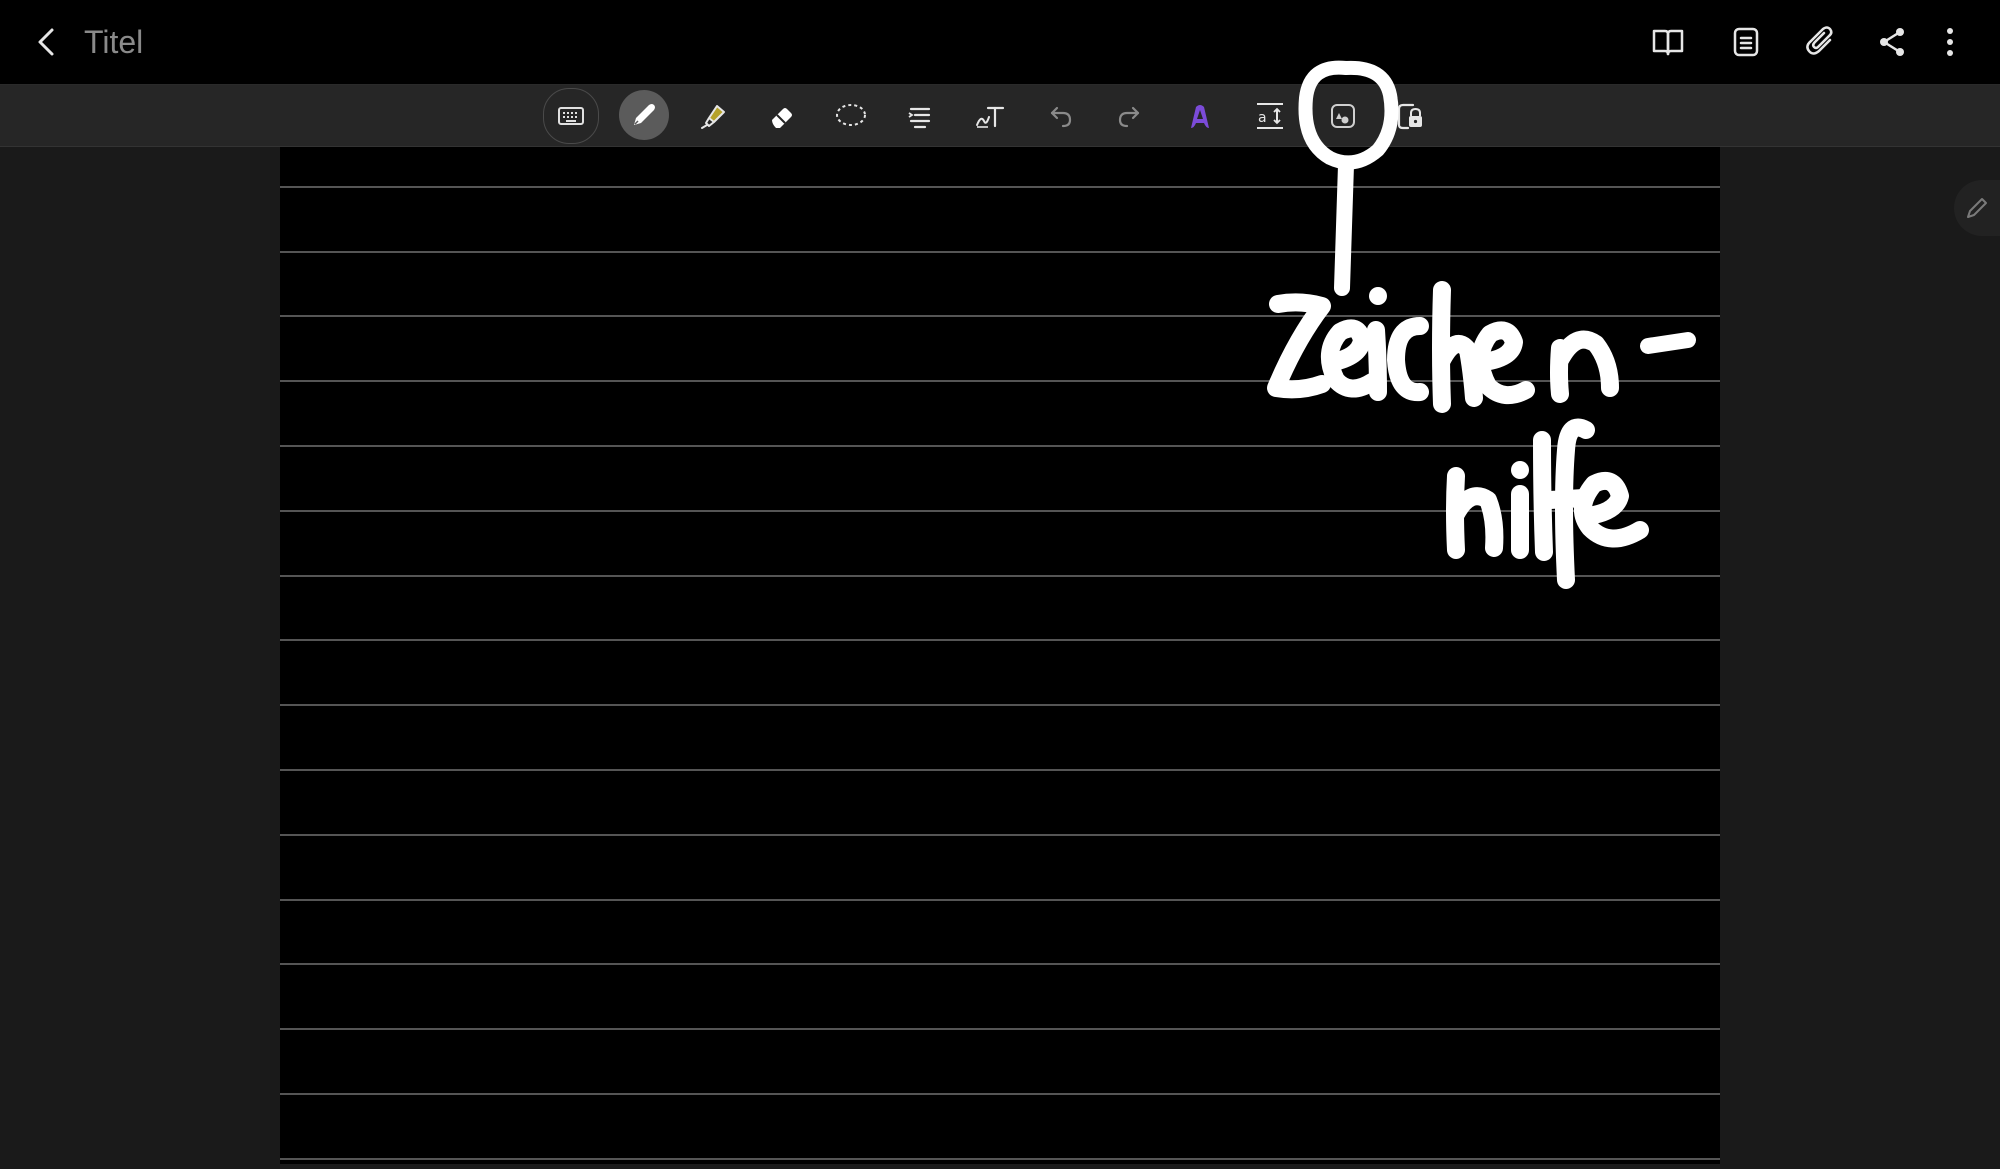 Image resolution: width=2000 pixels, height=1169 pixels. I want to click on lasso-select-icon, so click(851, 115).